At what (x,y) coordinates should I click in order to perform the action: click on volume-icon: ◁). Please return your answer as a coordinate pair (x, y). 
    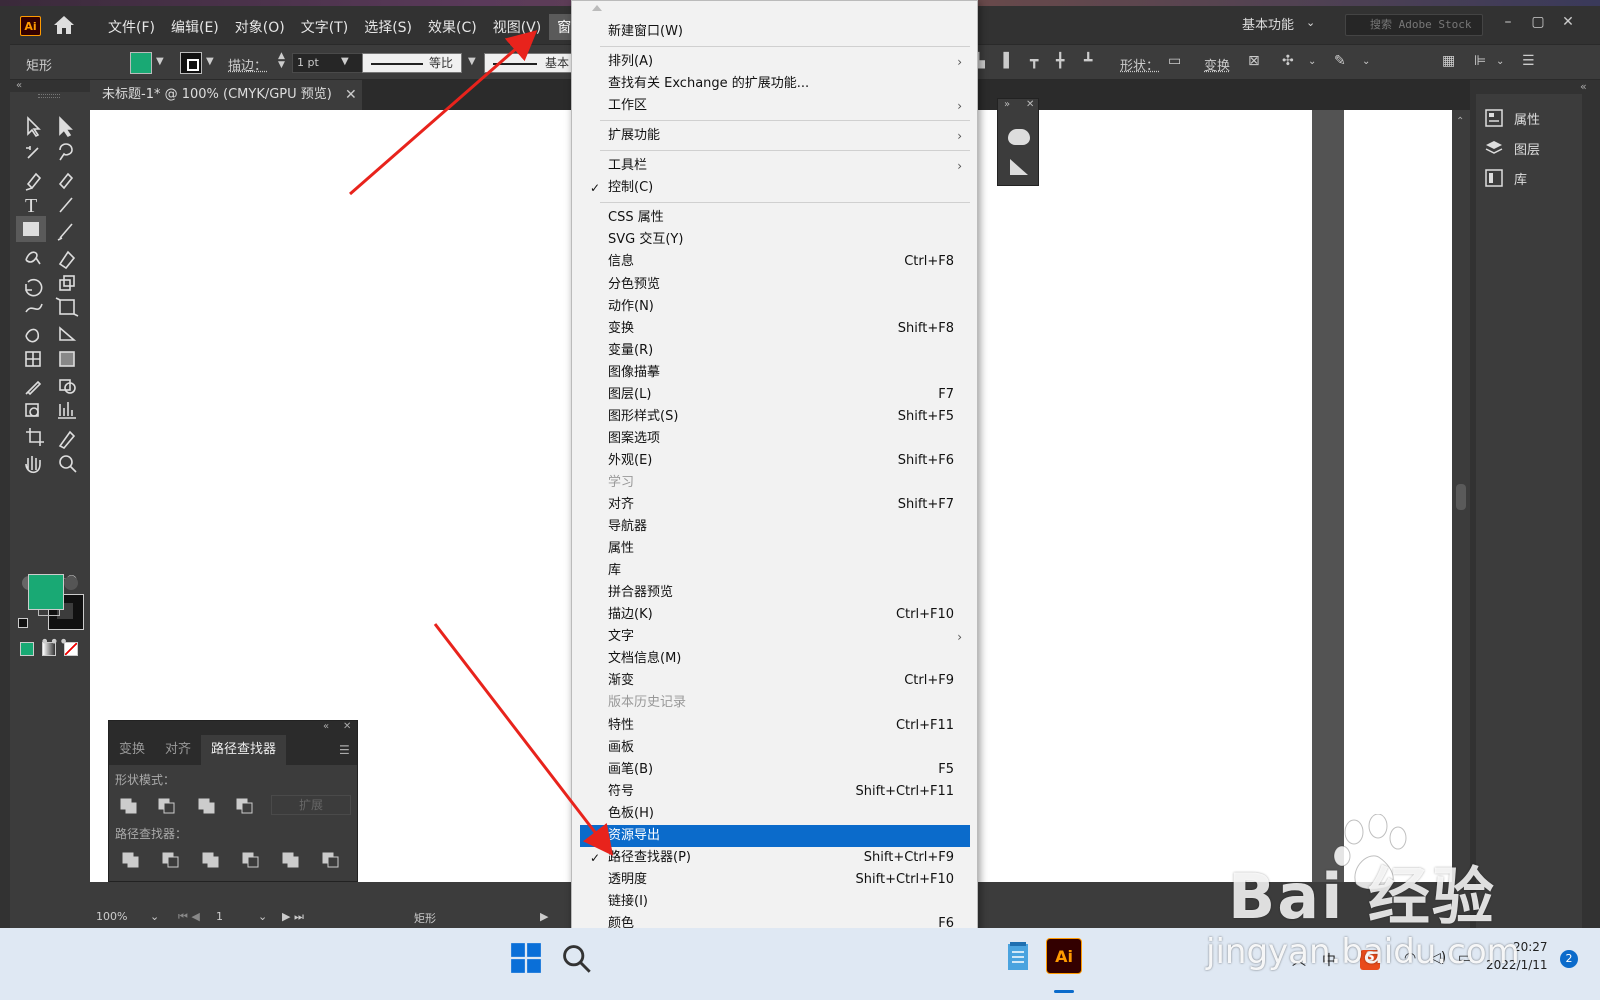
    Looking at the image, I should click on (1438, 958).